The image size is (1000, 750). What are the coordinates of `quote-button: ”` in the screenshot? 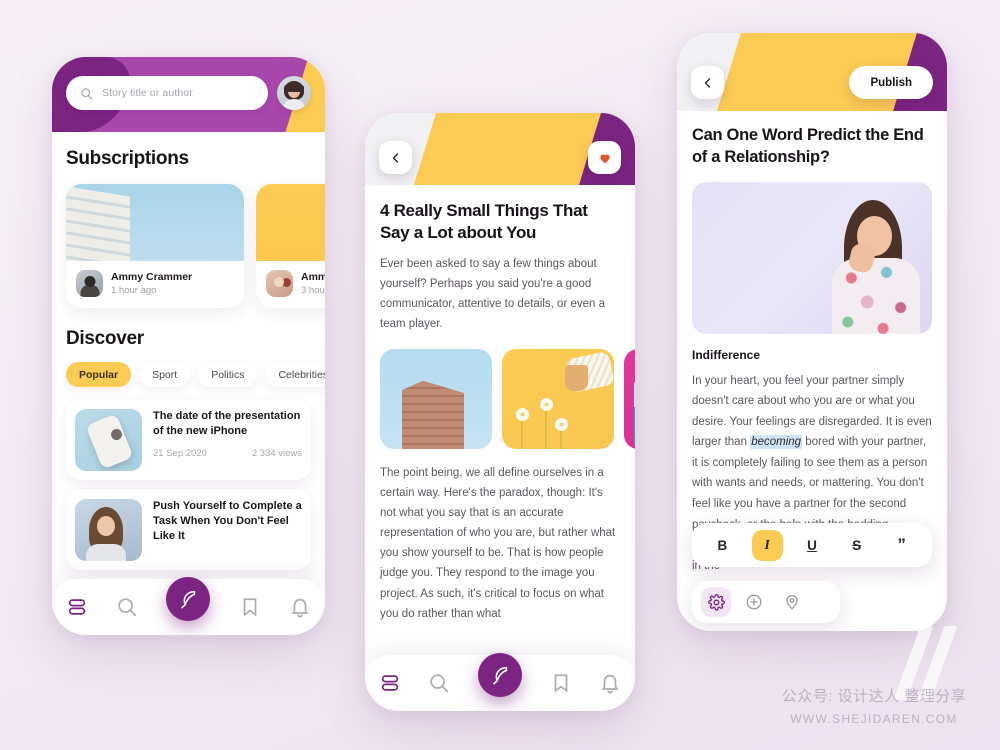 It's located at (901, 545).